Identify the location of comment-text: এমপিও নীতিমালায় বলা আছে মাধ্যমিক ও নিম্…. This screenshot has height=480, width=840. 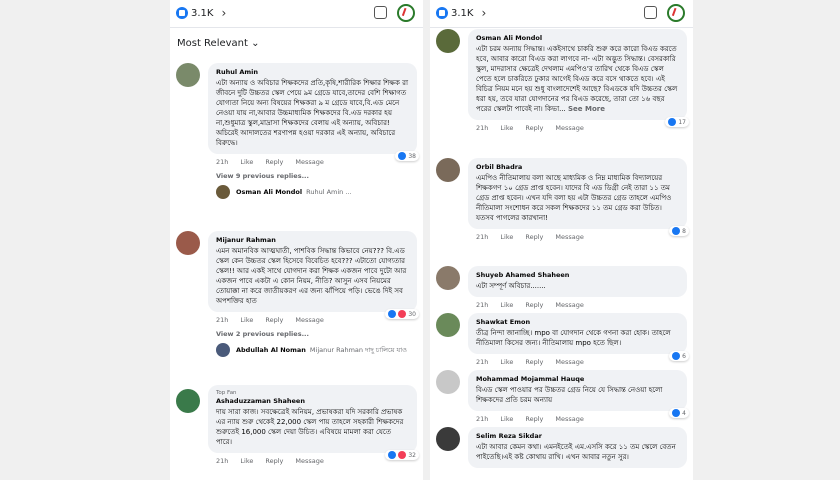
(574, 198).